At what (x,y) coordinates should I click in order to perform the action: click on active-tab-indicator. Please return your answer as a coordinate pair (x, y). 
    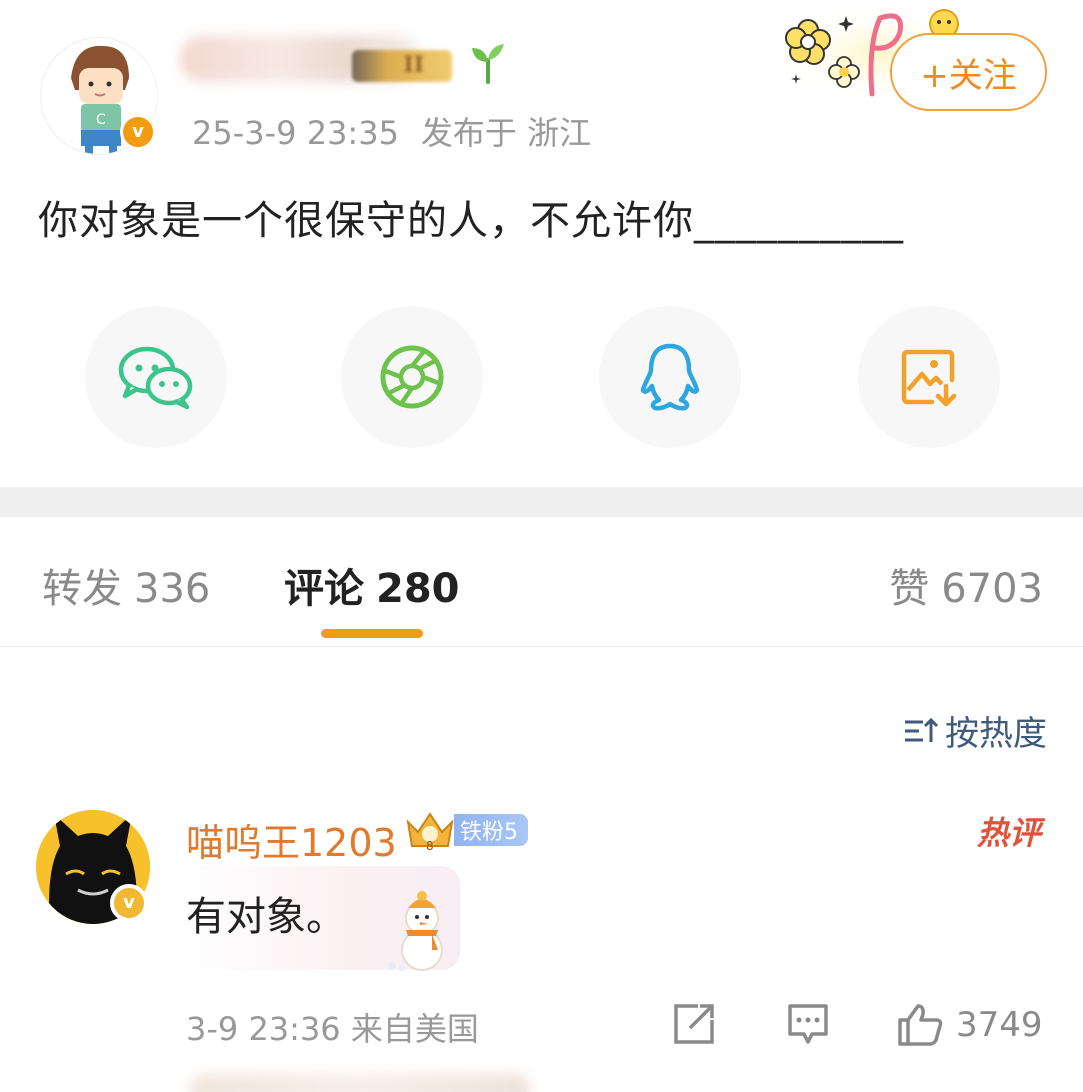
    Looking at the image, I should click on (372, 633).